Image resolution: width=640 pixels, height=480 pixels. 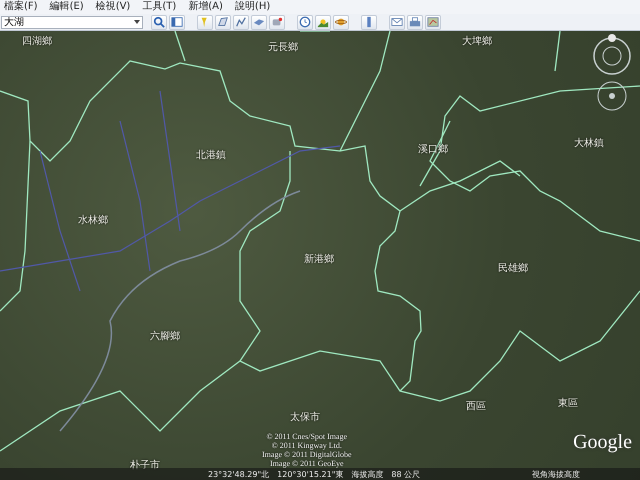 I want to click on polygon-button, so click(x=223, y=22).